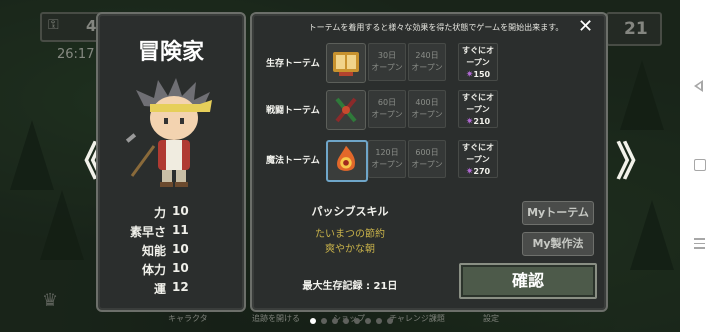  I want to click on open-600-days-option: 600日 オープン, so click(427, 159).